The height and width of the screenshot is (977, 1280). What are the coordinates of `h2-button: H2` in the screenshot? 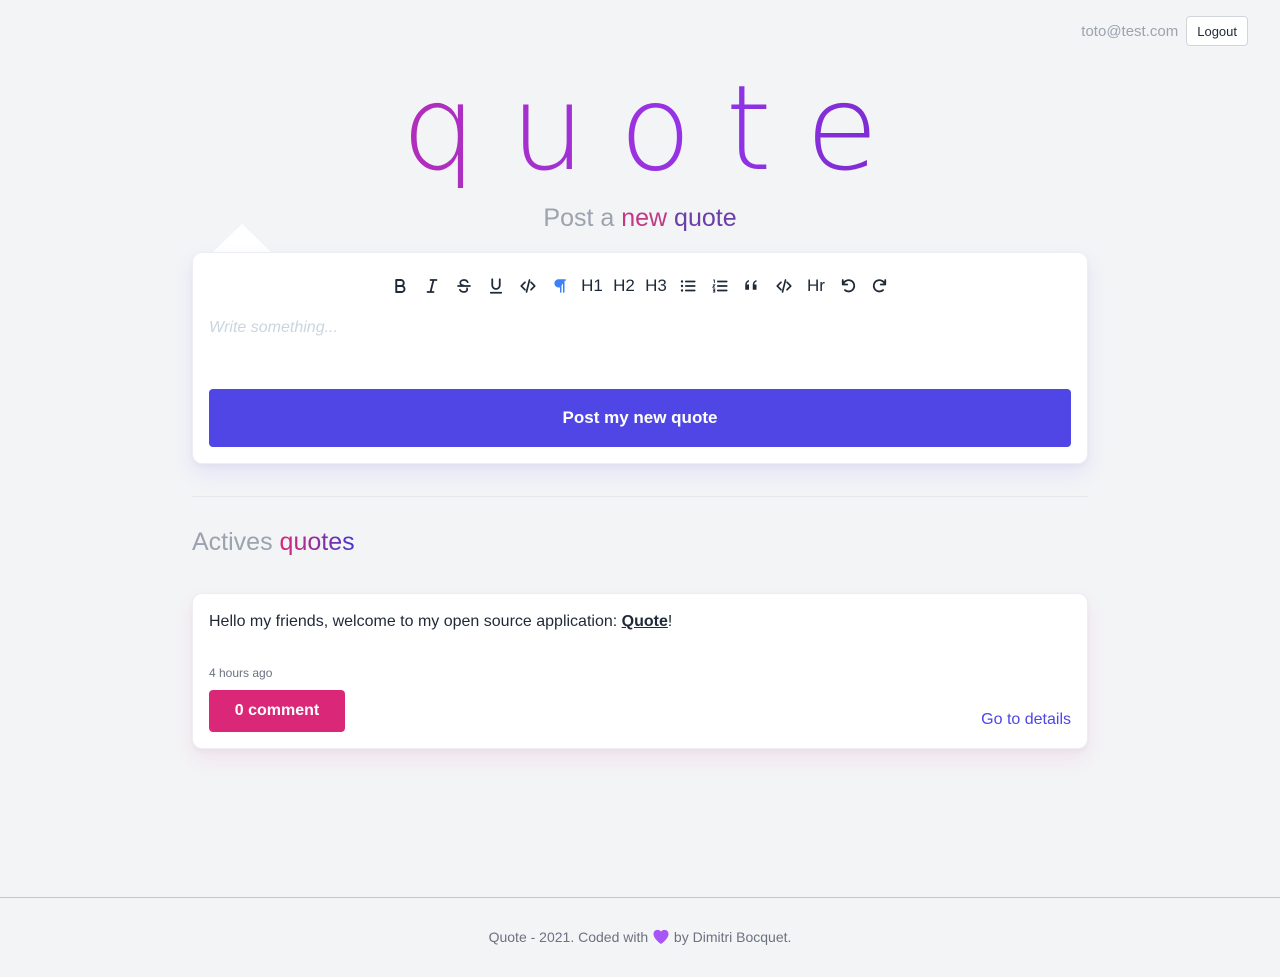 It's located at (624, 286).